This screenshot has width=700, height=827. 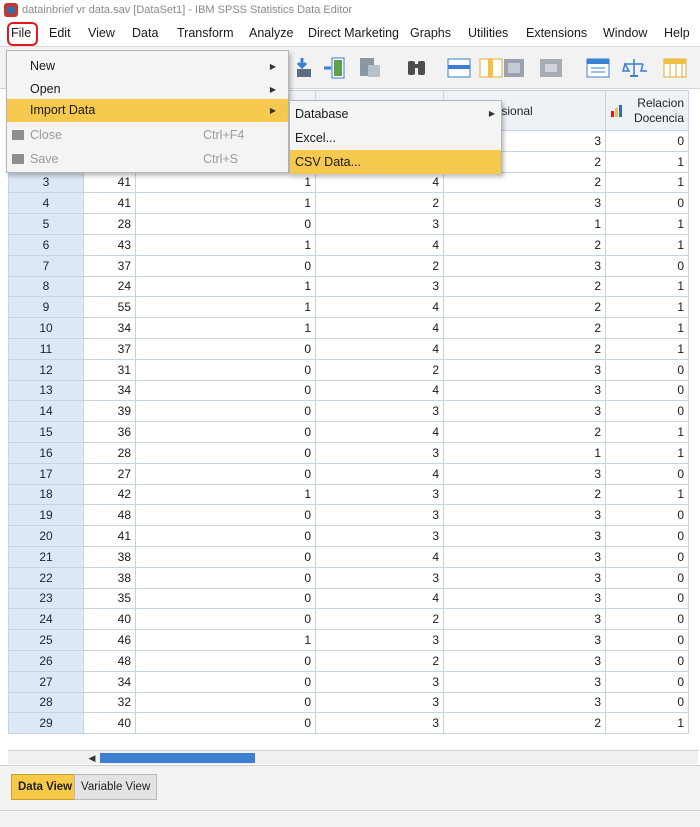 What do you see at coordinates (109, 307) in the screenshot?
I see `table-cell: 55` at bounding box center [109, 307].